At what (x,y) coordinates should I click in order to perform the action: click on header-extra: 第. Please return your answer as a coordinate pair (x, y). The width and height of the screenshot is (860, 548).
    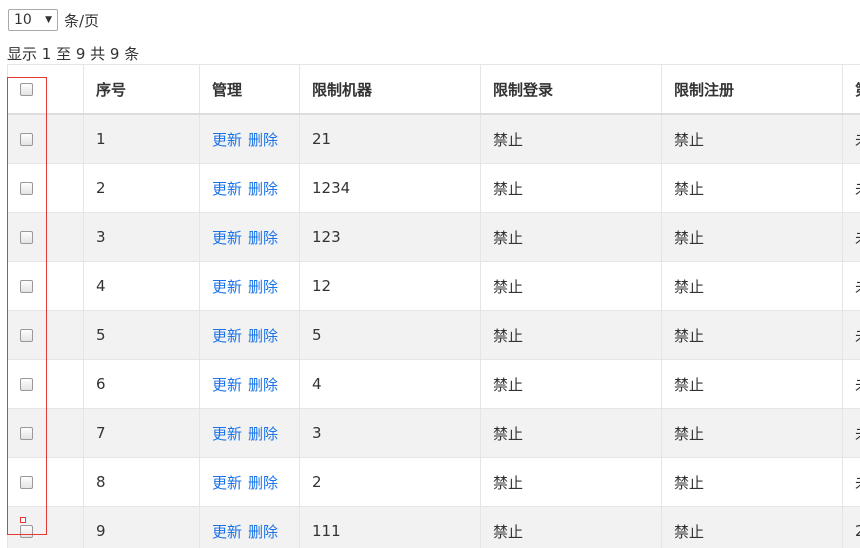
    Looking at the image, I should click on (851, 89).